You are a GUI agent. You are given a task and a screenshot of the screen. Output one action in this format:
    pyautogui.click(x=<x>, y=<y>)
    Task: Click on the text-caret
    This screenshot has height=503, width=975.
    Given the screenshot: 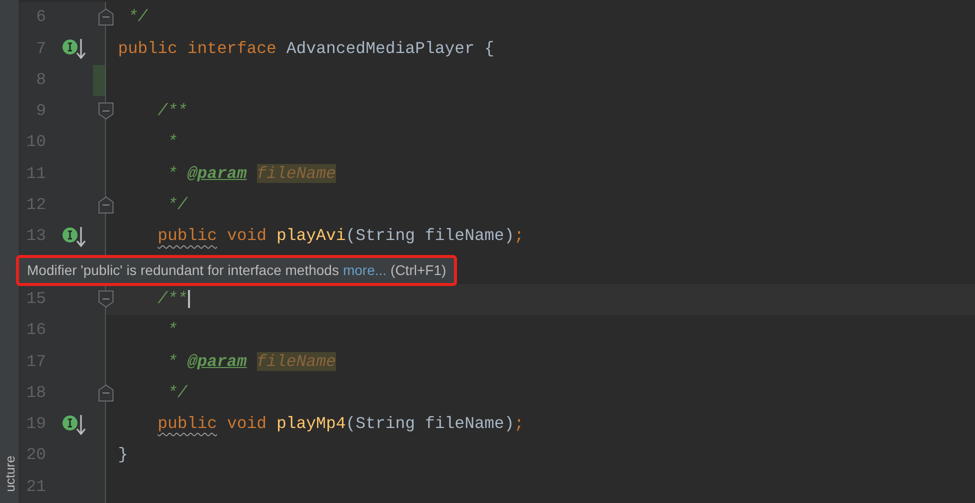 What is the action you would take?
    pyautogui.click(x=189, y=299)
    